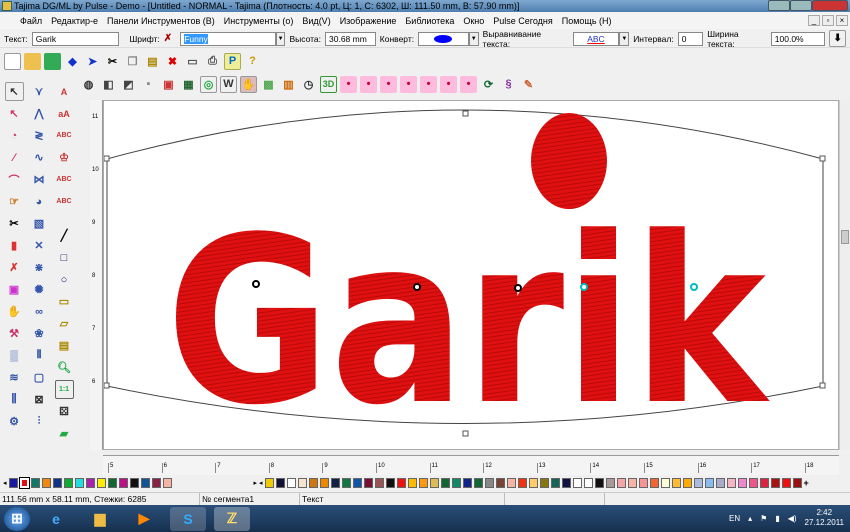 This screenshot has width=850, height=532. I want to click on artwork-icon: ▤, so click(64, 345).